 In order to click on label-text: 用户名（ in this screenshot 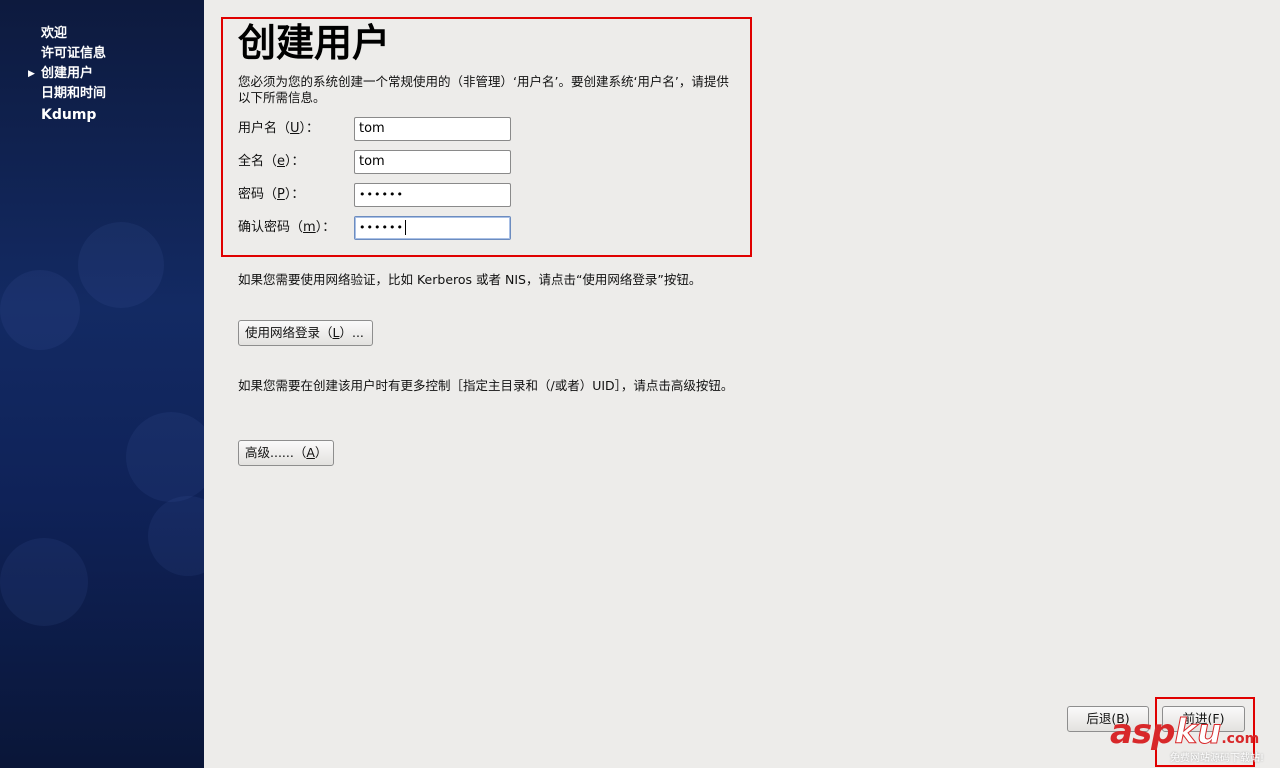, I will do `click(264, 128)`.